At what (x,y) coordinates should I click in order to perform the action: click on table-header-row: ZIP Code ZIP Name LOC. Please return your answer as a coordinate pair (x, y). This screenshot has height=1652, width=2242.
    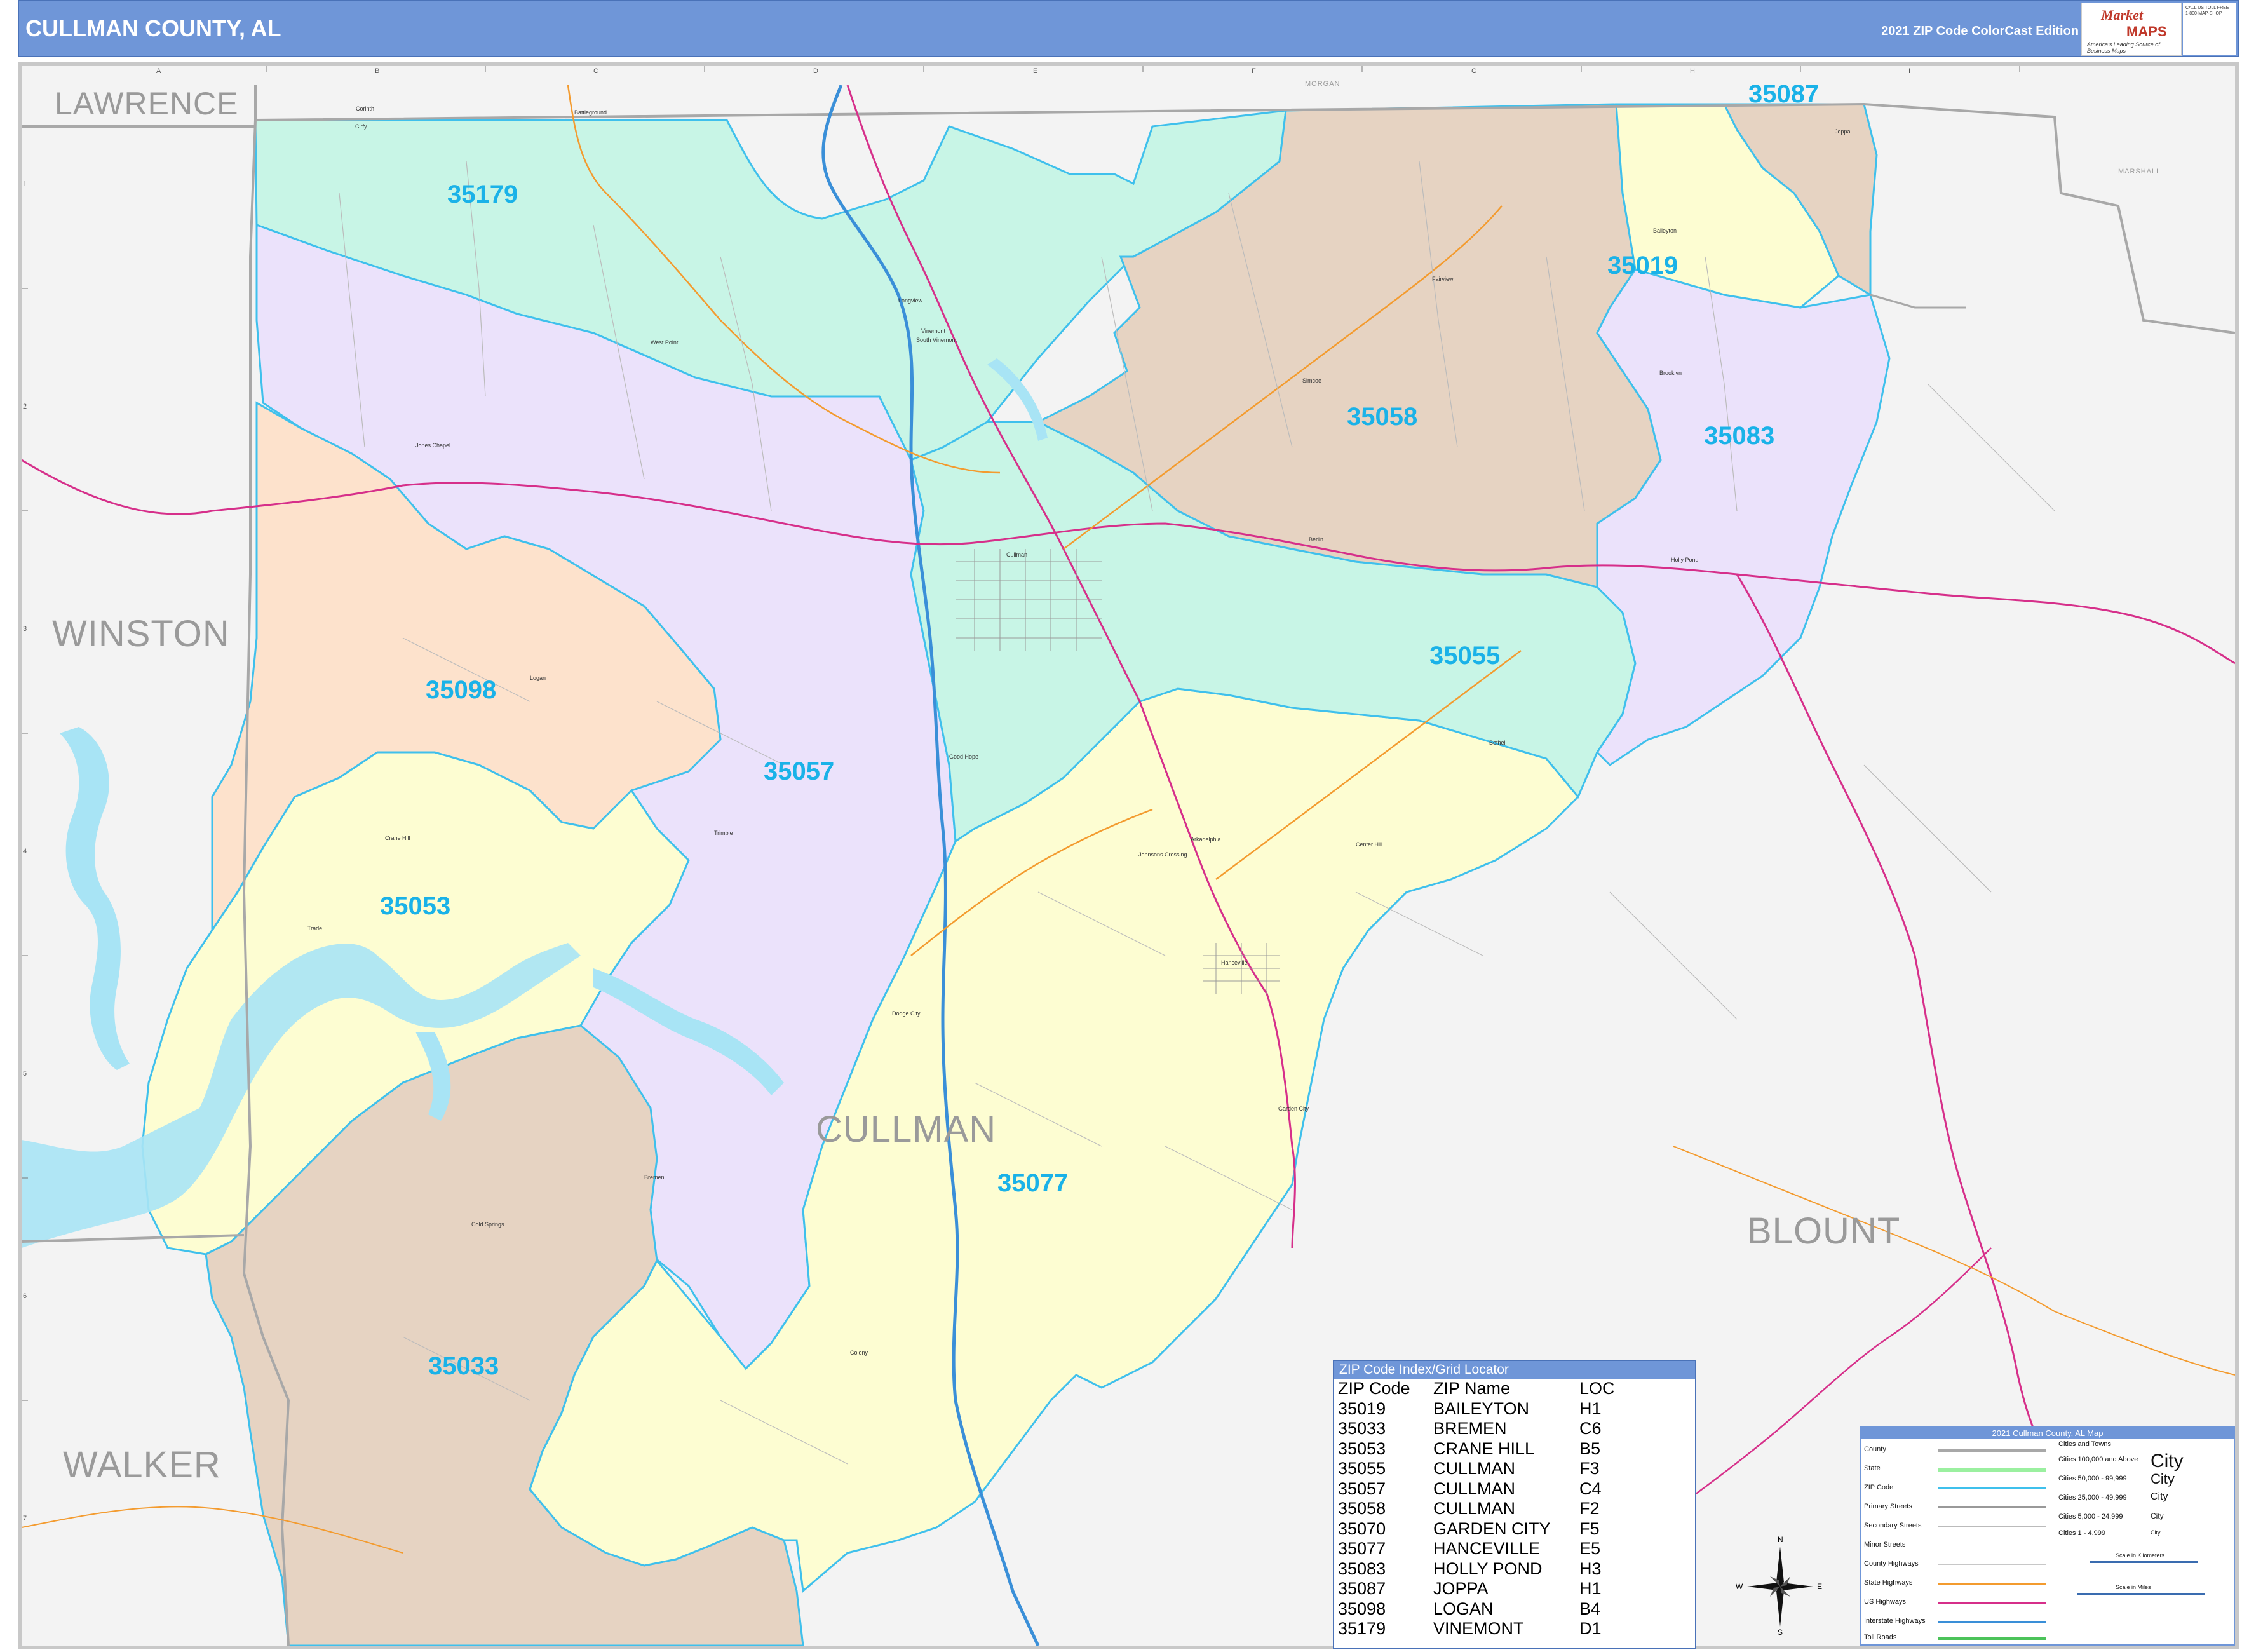
    Looking at the image, I should click on (1518, 1389).